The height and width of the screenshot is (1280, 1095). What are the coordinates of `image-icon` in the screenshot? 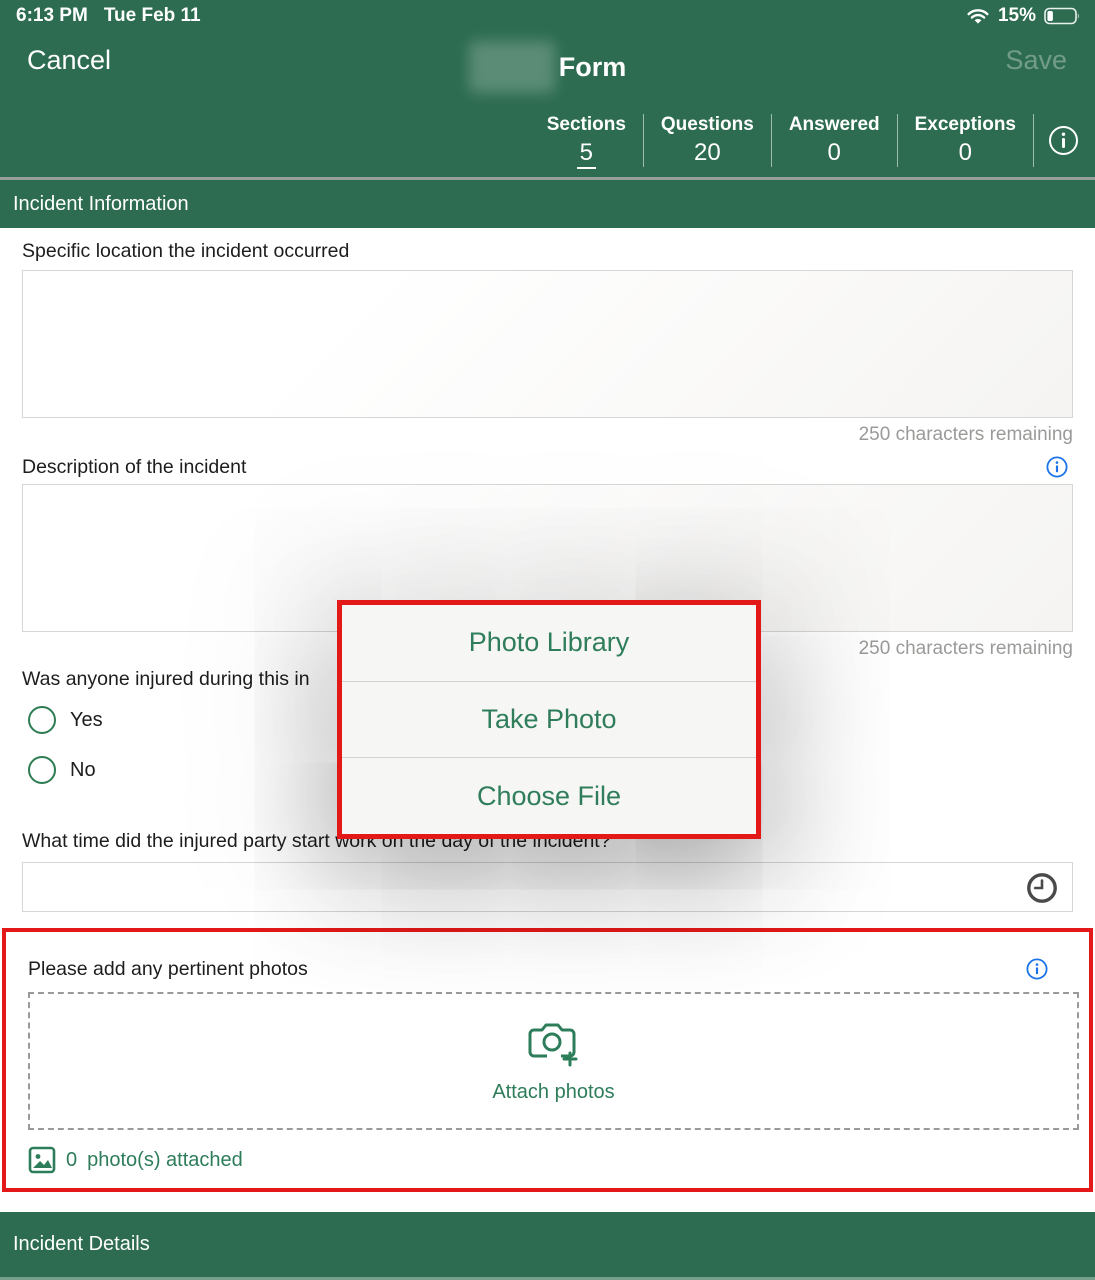 It's located at (42, 1160).